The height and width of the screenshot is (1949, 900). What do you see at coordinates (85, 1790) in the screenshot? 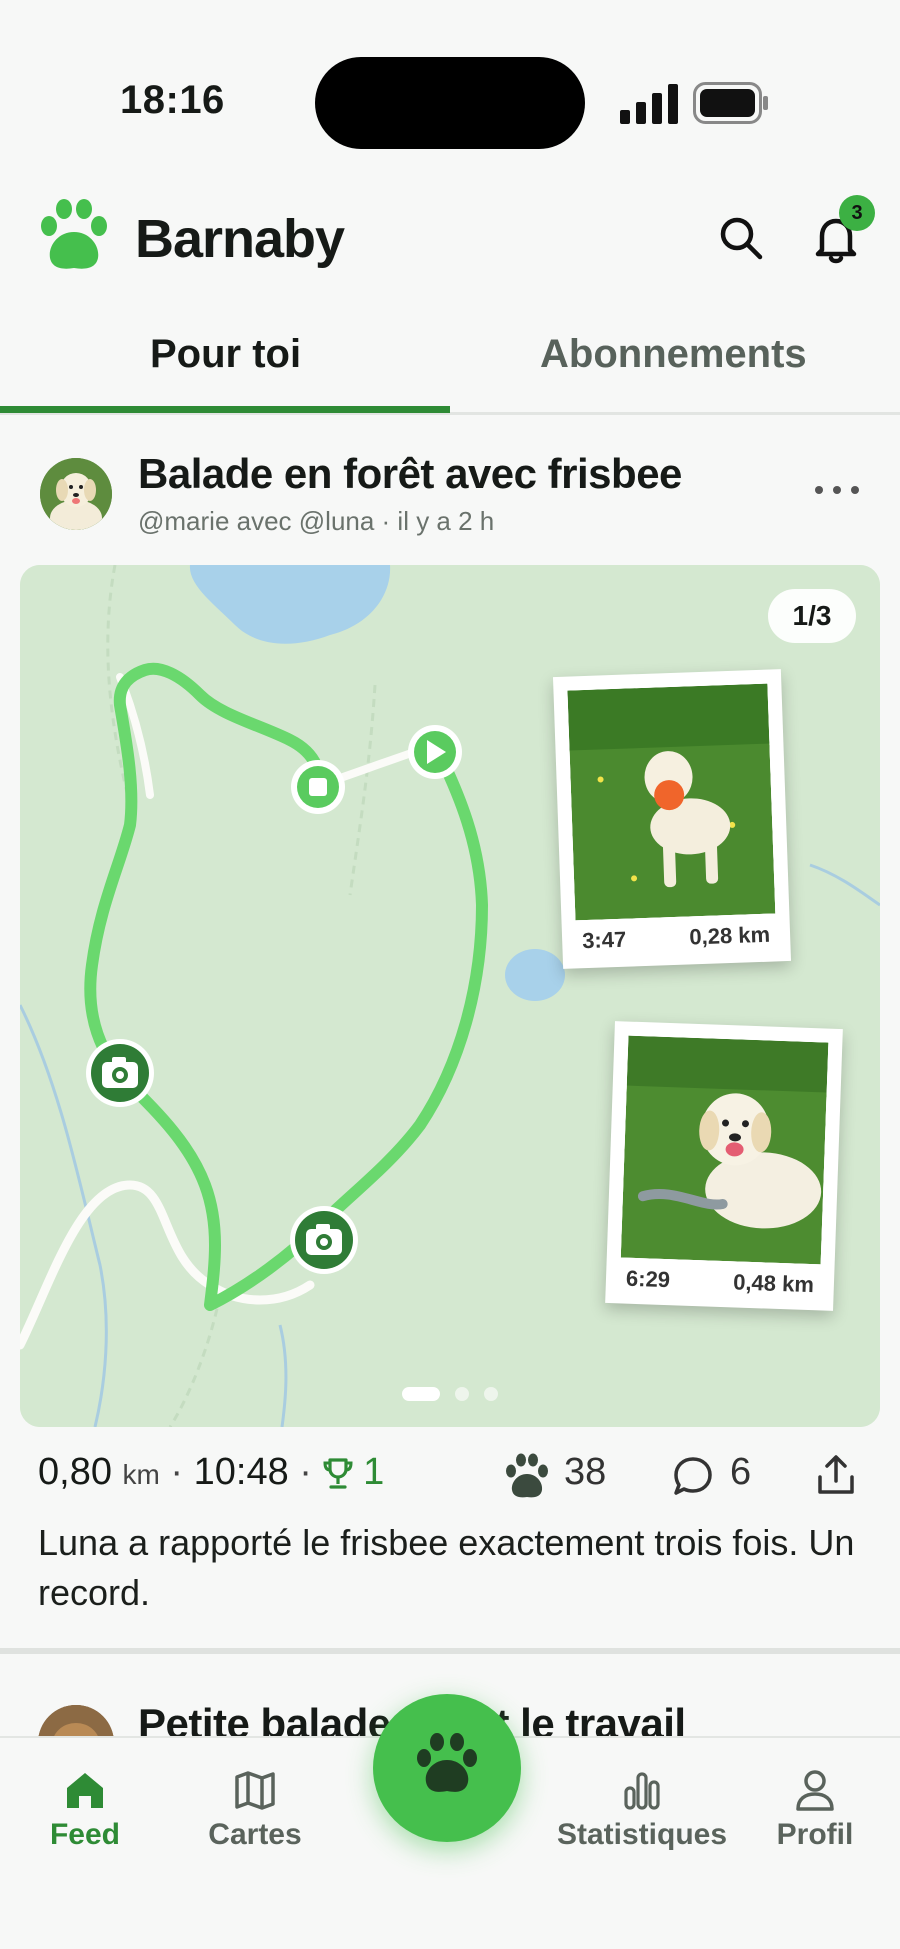
I see `home-icon` at bounding box center [85, 1790].